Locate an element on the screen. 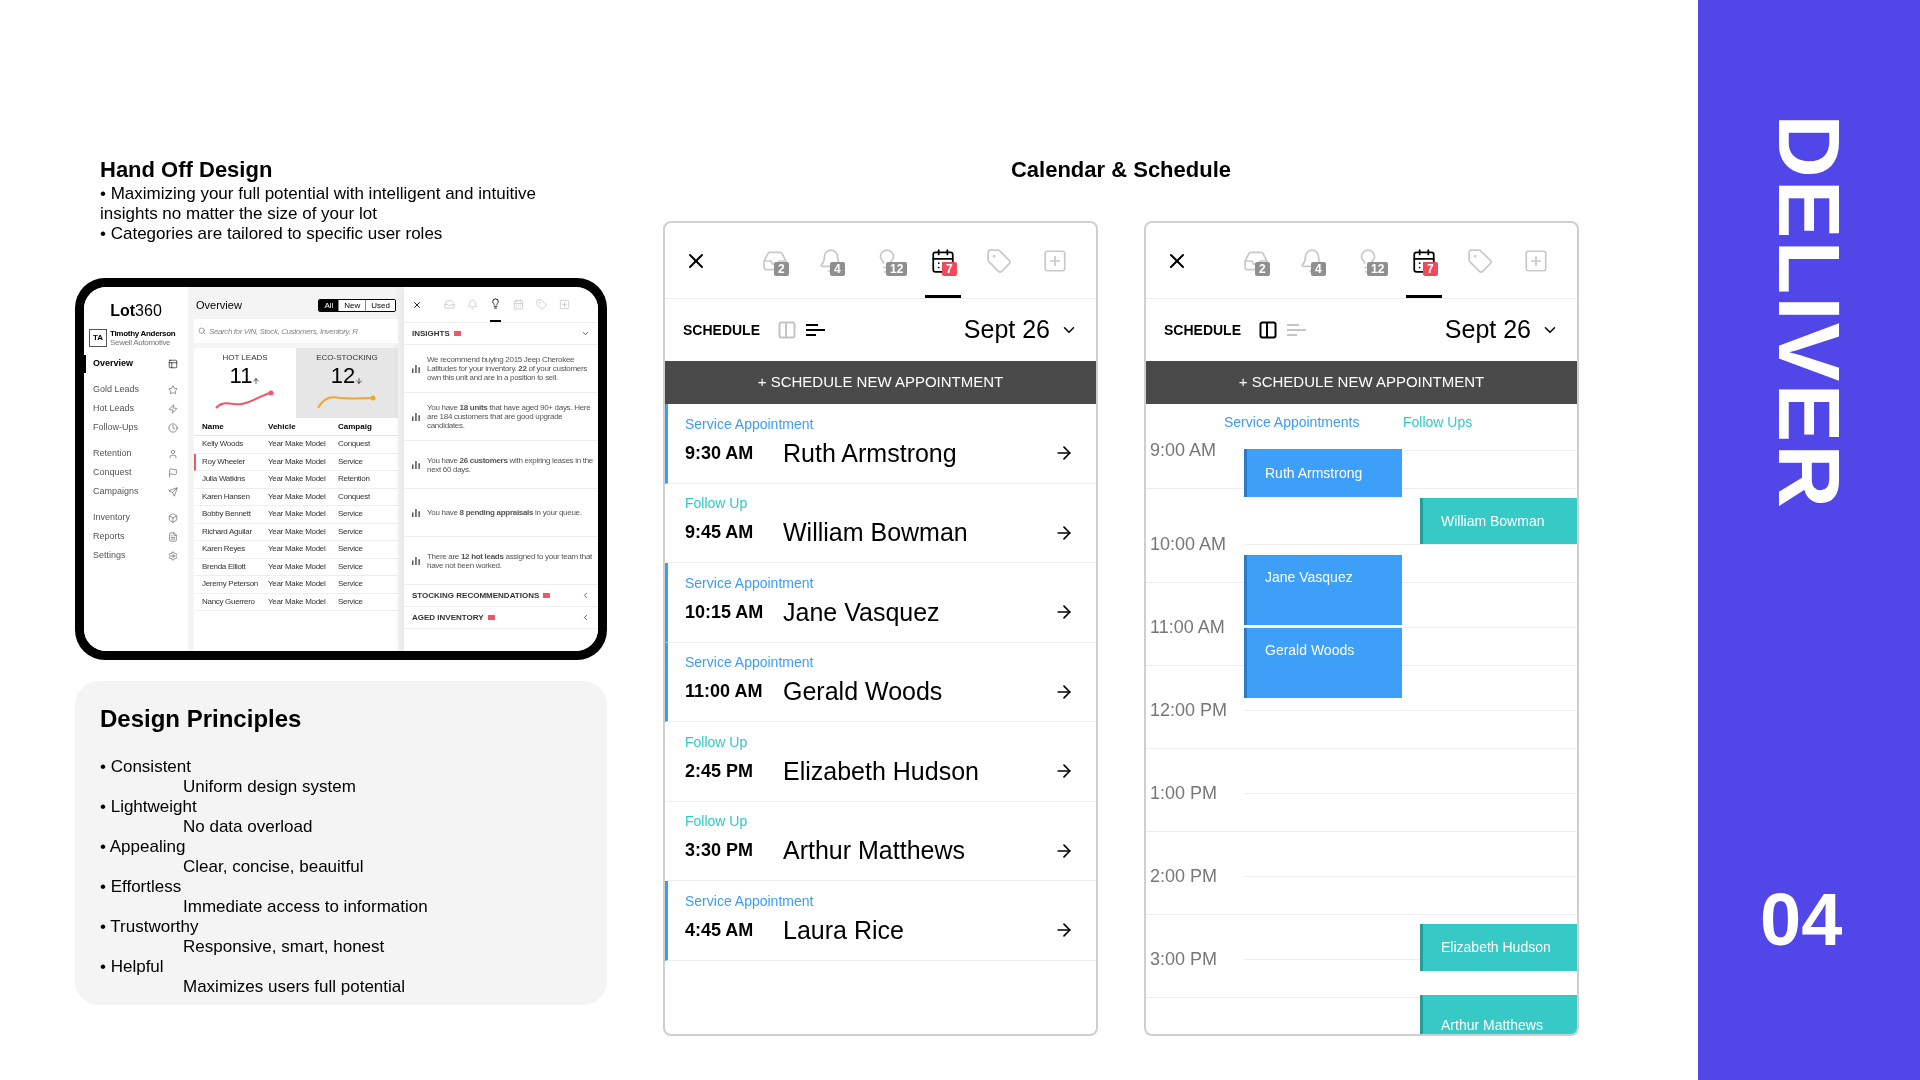  appointment-time: 9:30 AM is located at coordinates (720, 453).